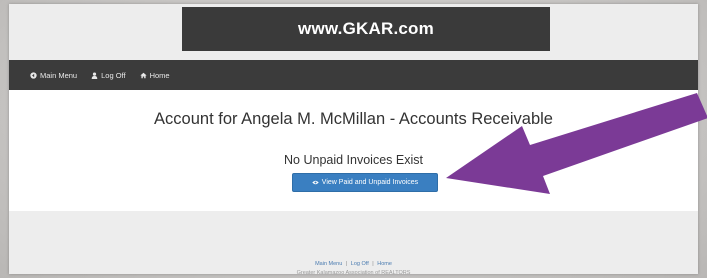  I want to click on nav-item-log-off: Log Off, so click(108, 75).